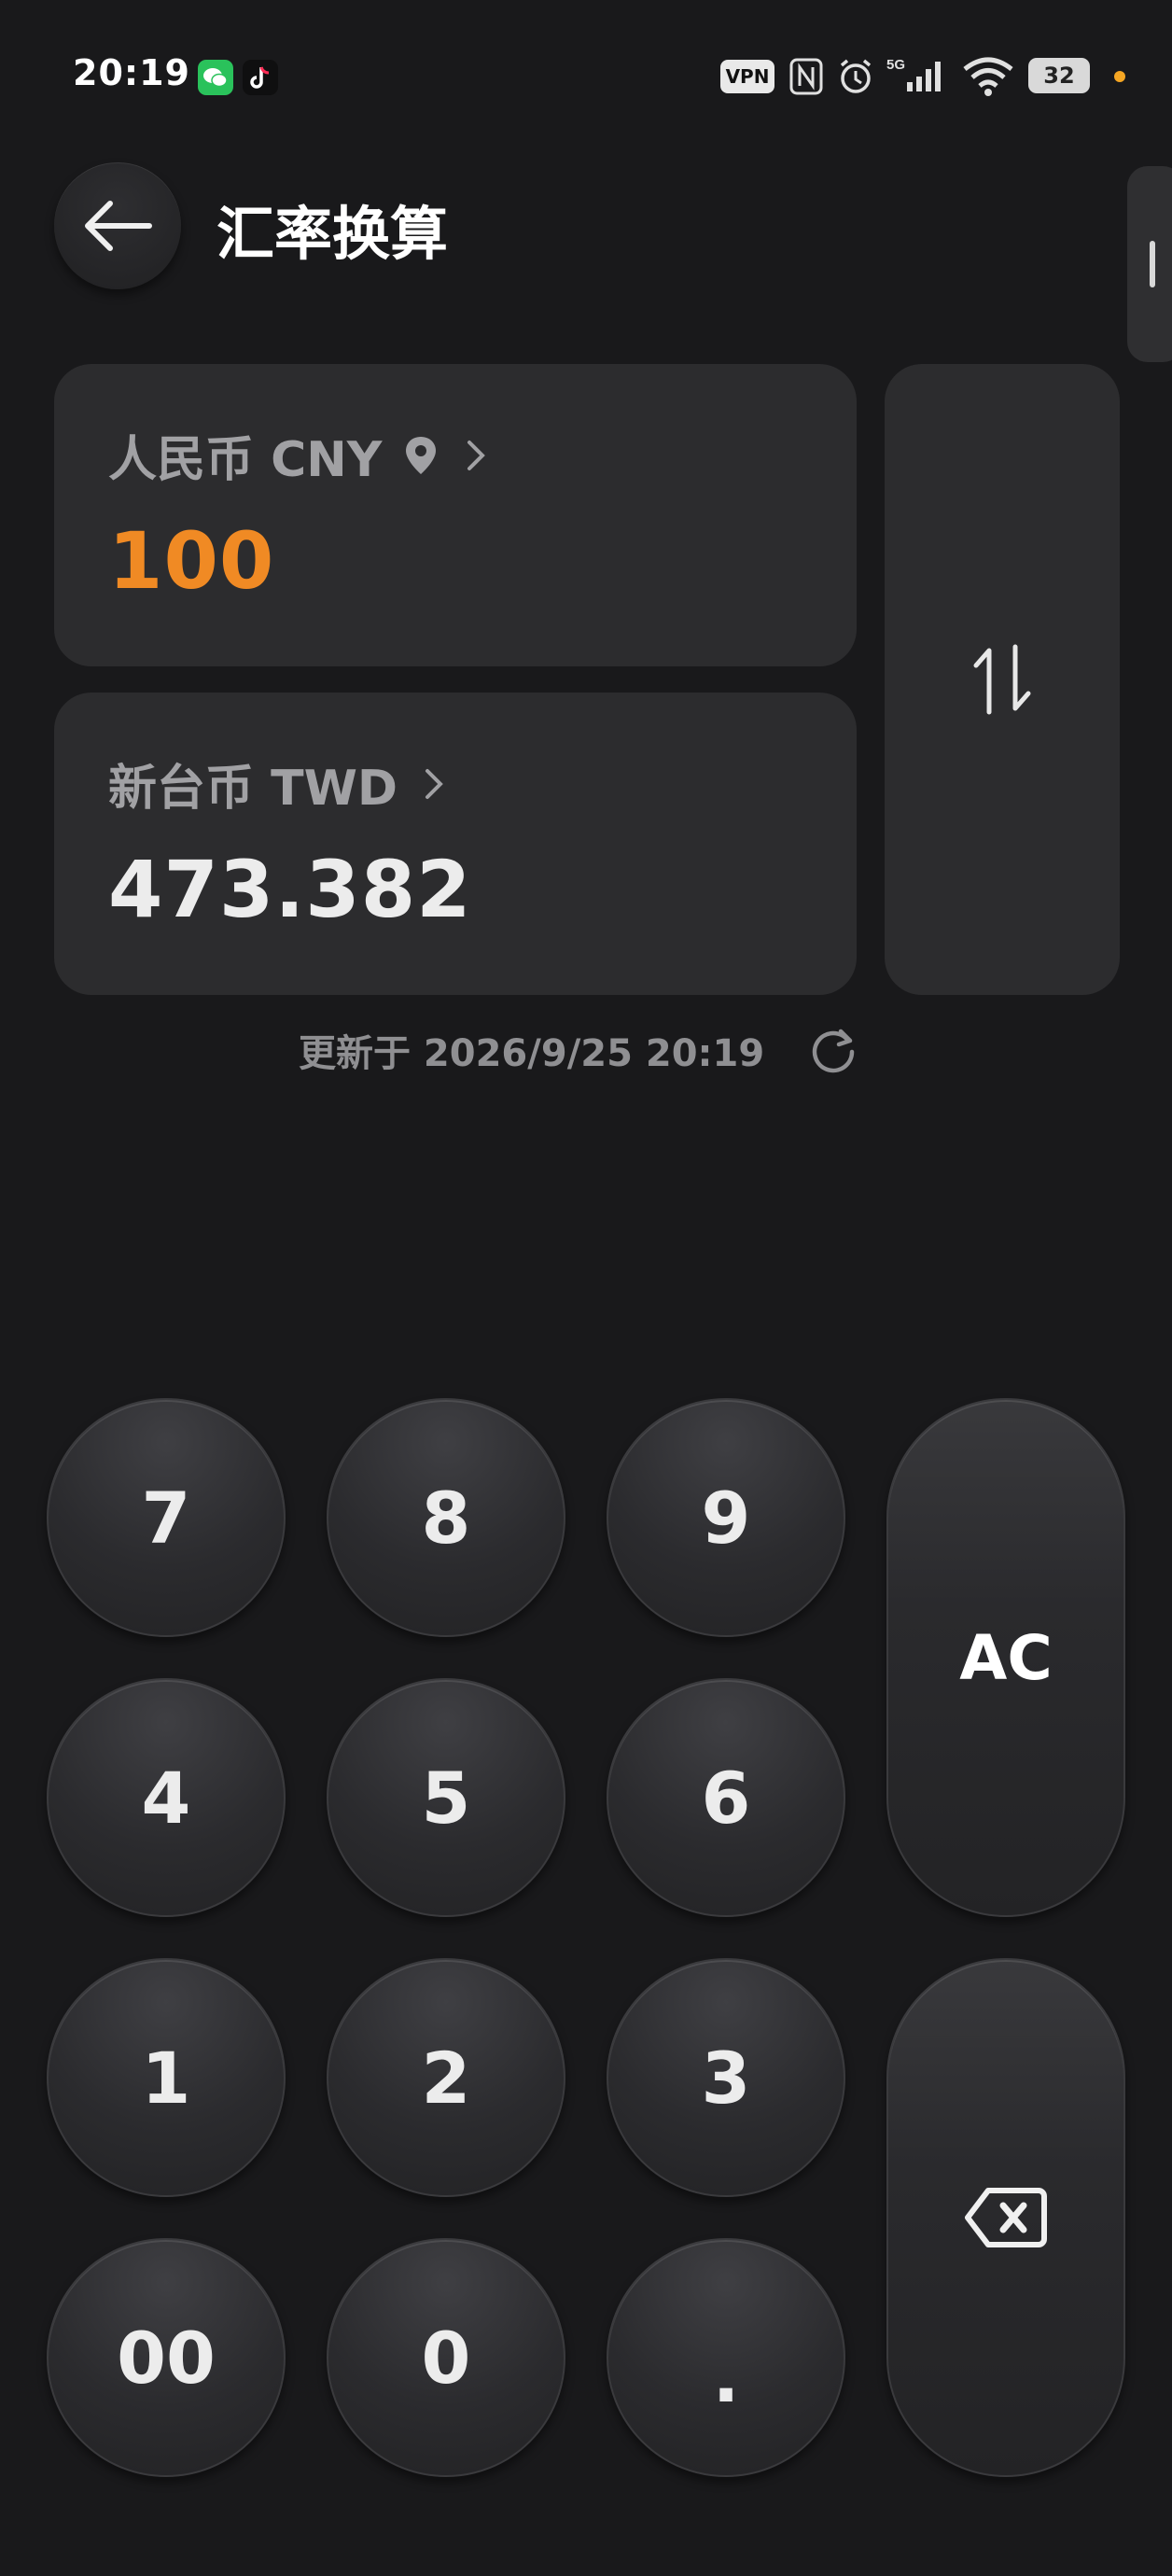 The width and height of the screenshot is (1172, 2576). I want to click on swap-arrows-icon, so click(1002, 679).